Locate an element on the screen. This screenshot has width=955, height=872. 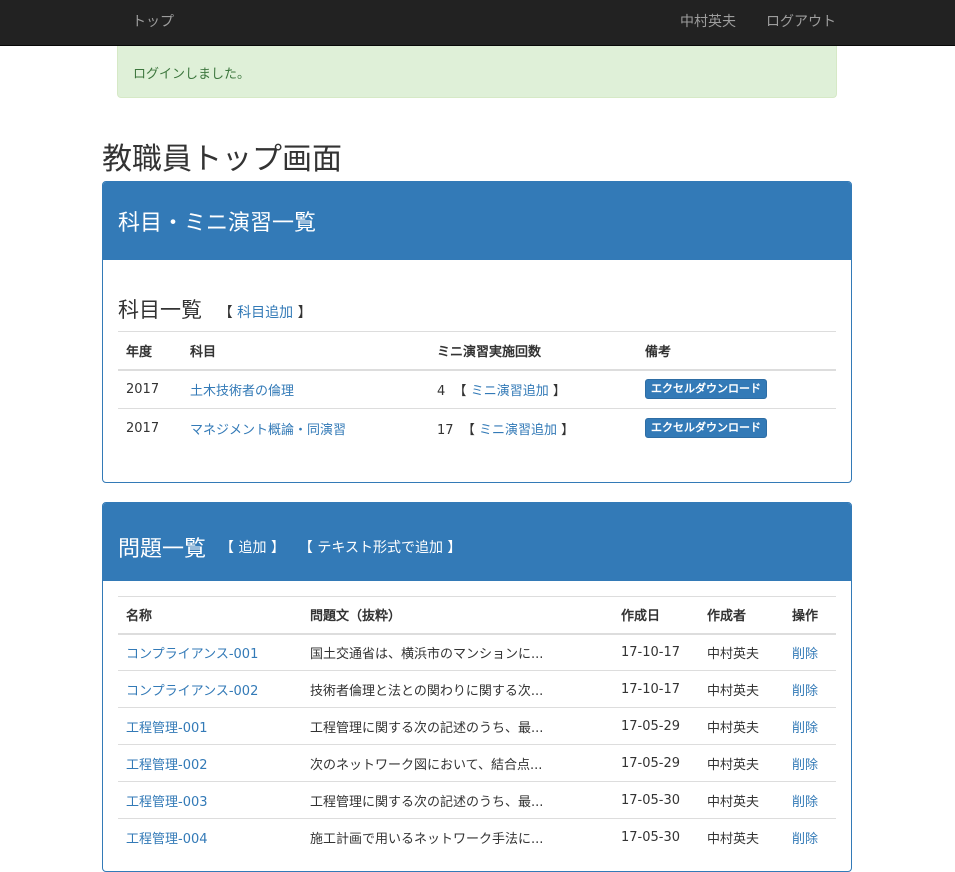
course-link: 土木技術者の倫理 is located at coordinates (242, 391).